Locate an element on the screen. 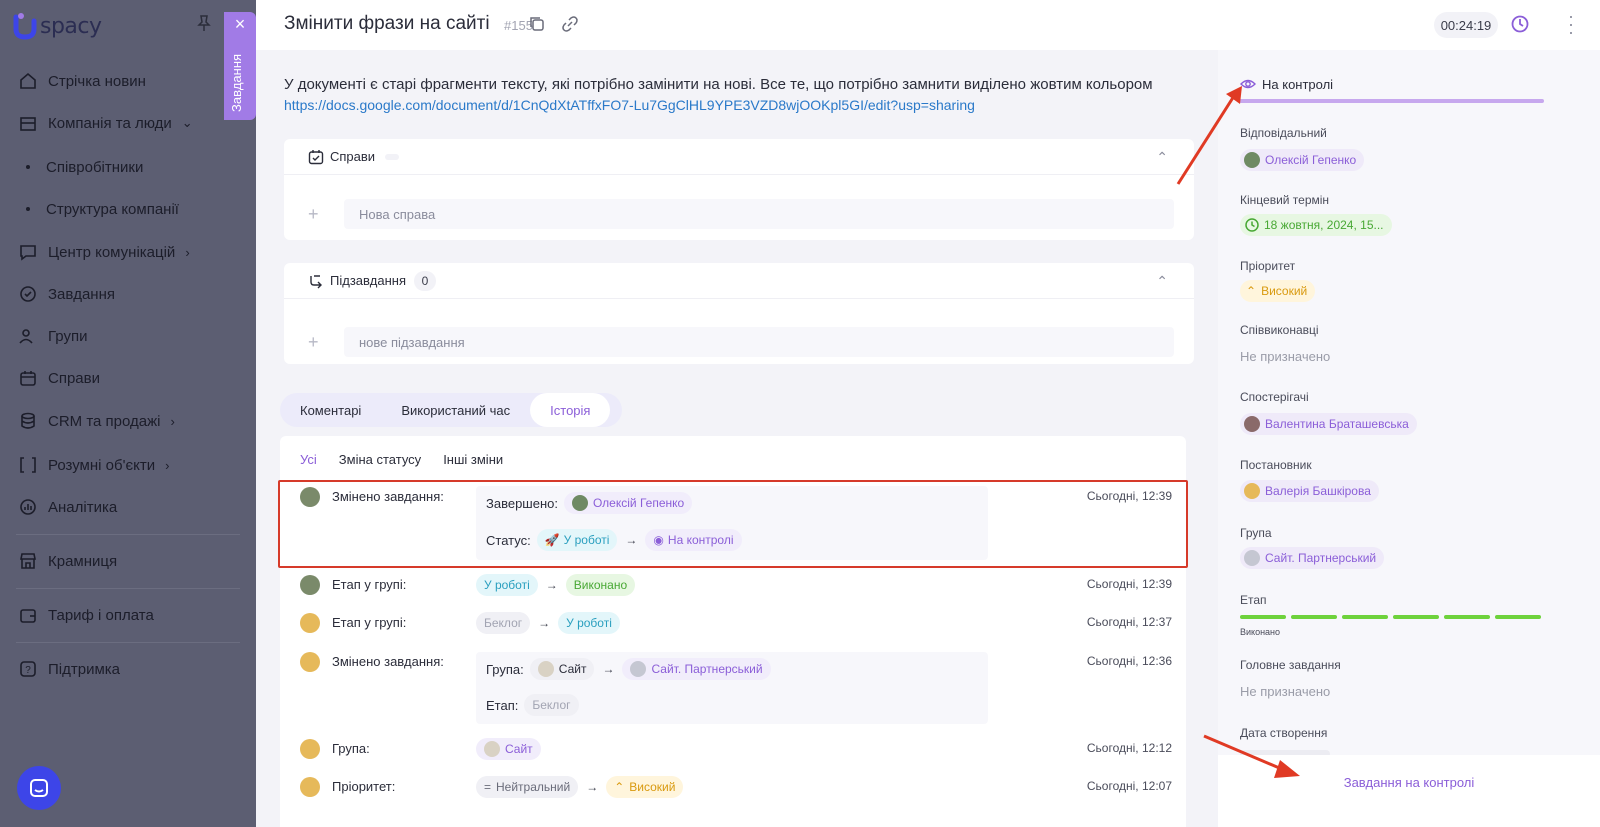 The image size is (1600, 827). creator-chip: Валерія Башкірова is located at coordinates (1309, 491).